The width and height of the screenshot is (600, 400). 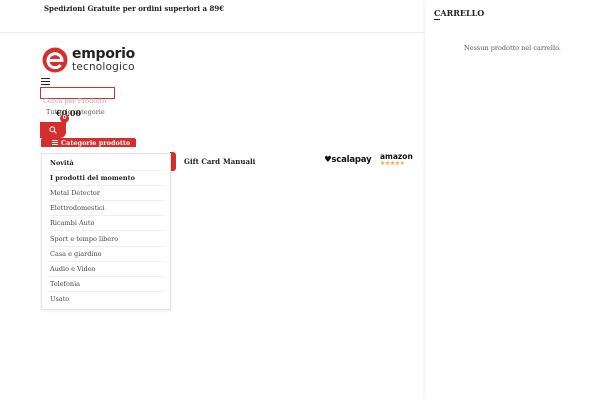 I want to click on category-item: Ricambi Auto, so click(x=107, y=224).